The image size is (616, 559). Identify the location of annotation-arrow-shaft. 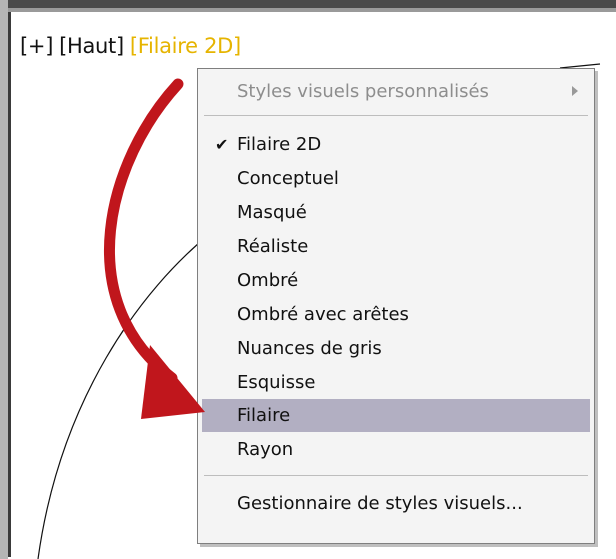
(144, 231).